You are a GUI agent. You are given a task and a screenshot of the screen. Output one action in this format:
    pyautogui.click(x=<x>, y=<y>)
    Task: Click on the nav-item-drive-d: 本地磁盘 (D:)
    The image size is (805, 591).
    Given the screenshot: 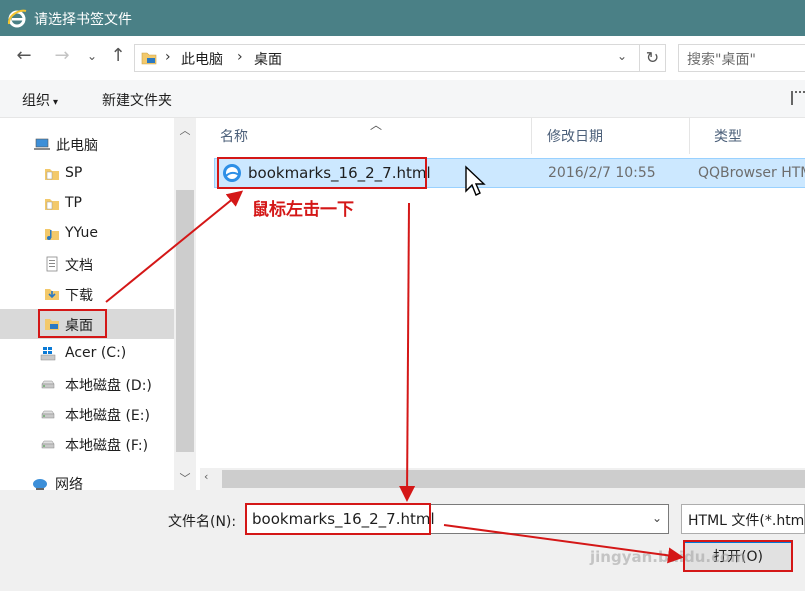 What is the action you would take?
    pyautogui.click(x=87, y=384)
    